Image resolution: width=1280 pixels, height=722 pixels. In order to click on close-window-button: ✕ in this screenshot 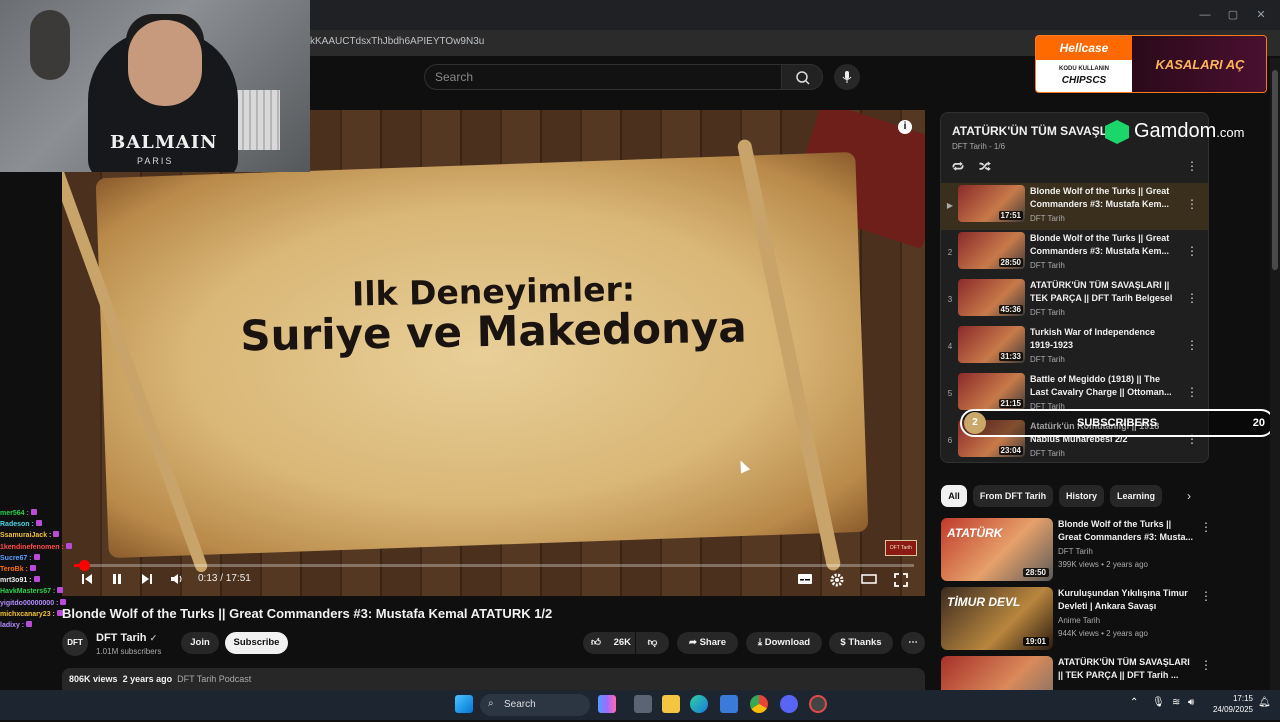, I will do `click(1261, 15)`.